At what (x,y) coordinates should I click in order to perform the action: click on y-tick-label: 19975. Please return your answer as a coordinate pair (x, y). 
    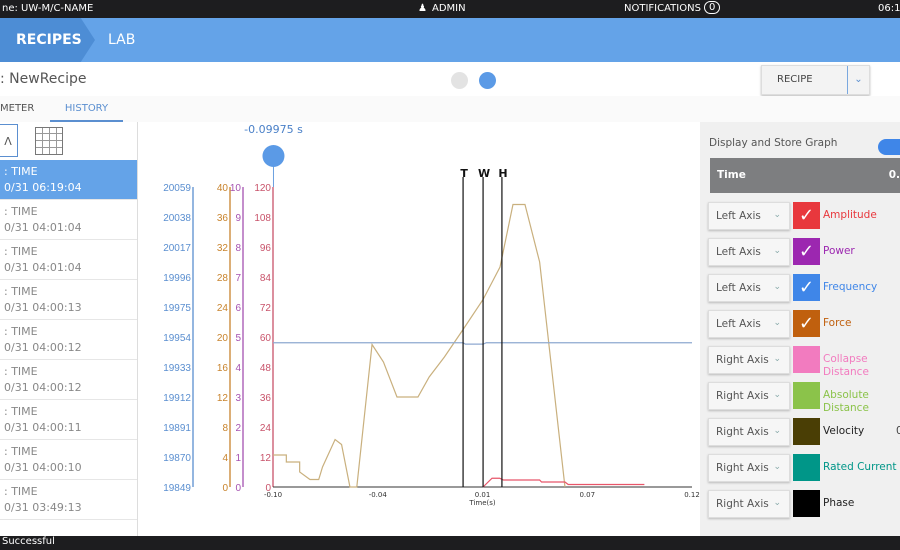
    Looking at the image, I should click on (177, 308).